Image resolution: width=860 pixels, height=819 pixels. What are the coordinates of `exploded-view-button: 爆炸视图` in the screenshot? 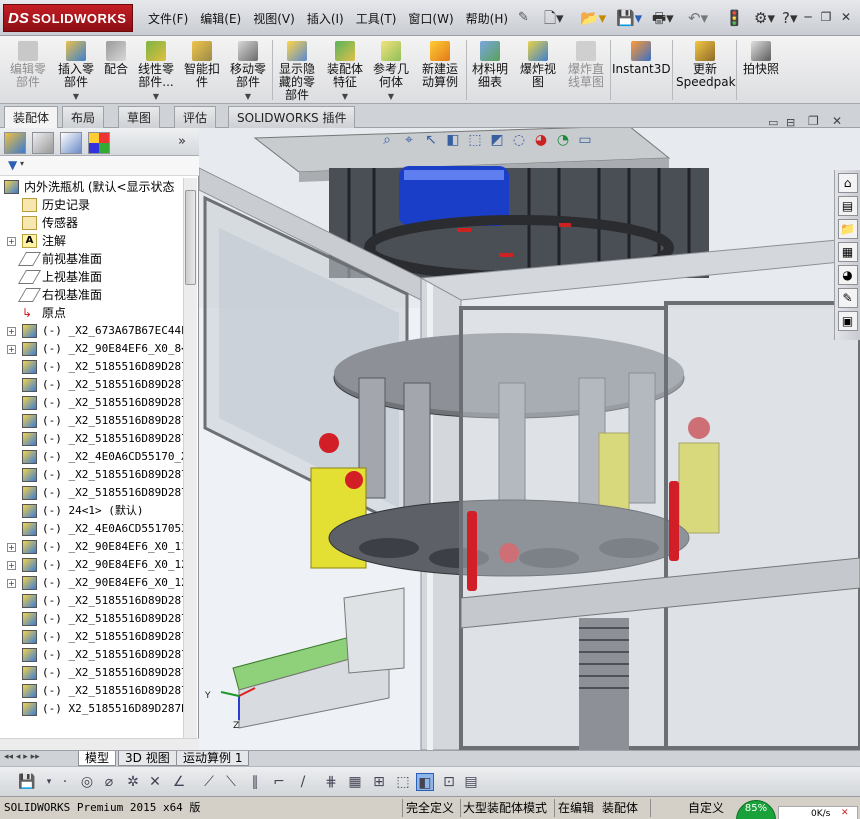 It's located at (538, 71).